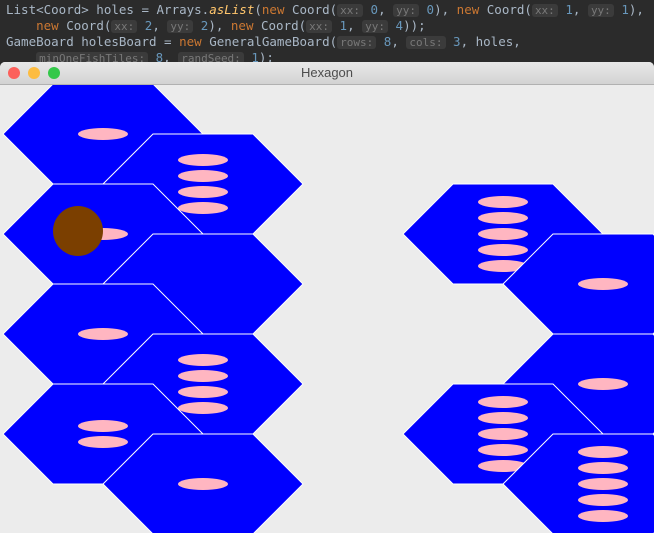  Describe the element at coordinates (396, 25) in the screenshot. I see `code-token: 4` at that location.